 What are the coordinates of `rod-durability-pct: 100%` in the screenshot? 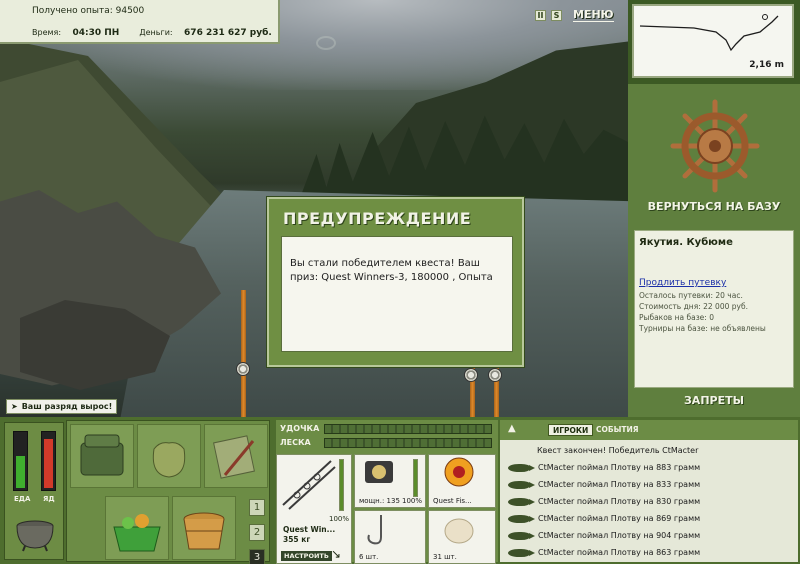 It's located at (338, 519).